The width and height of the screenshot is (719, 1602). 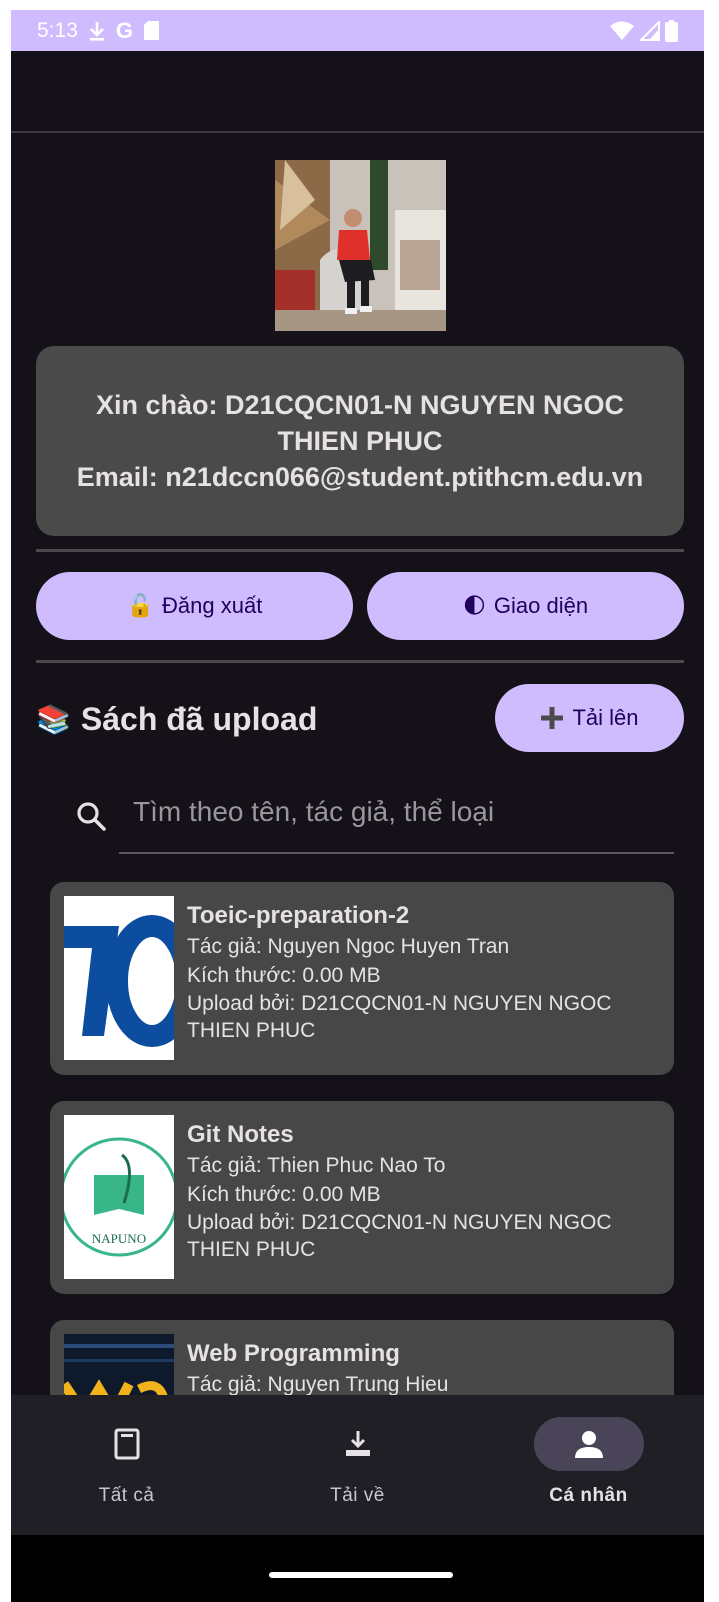 I want to click on theme-button: 🌓 Giao diện, so click(x=525, y=606).